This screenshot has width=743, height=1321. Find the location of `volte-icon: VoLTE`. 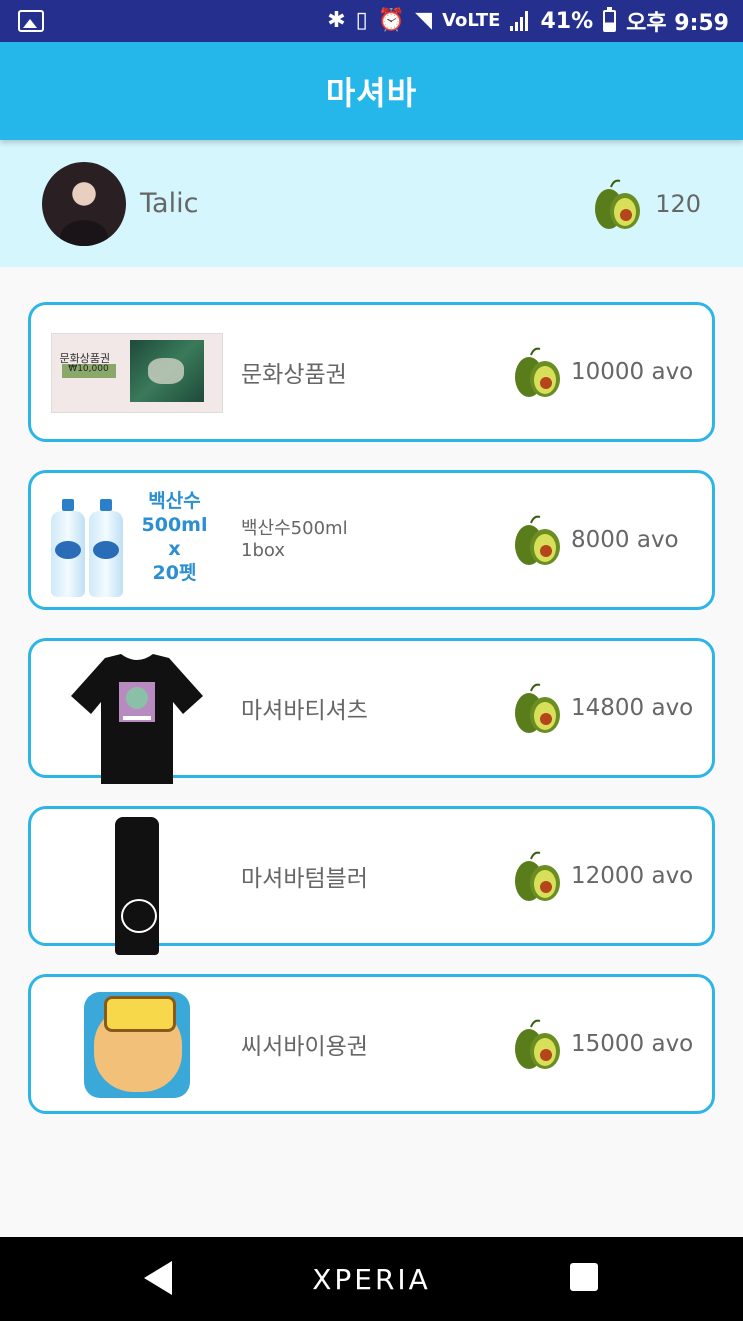

volte-icon: VoLTE is located at coordinates (471, 20).